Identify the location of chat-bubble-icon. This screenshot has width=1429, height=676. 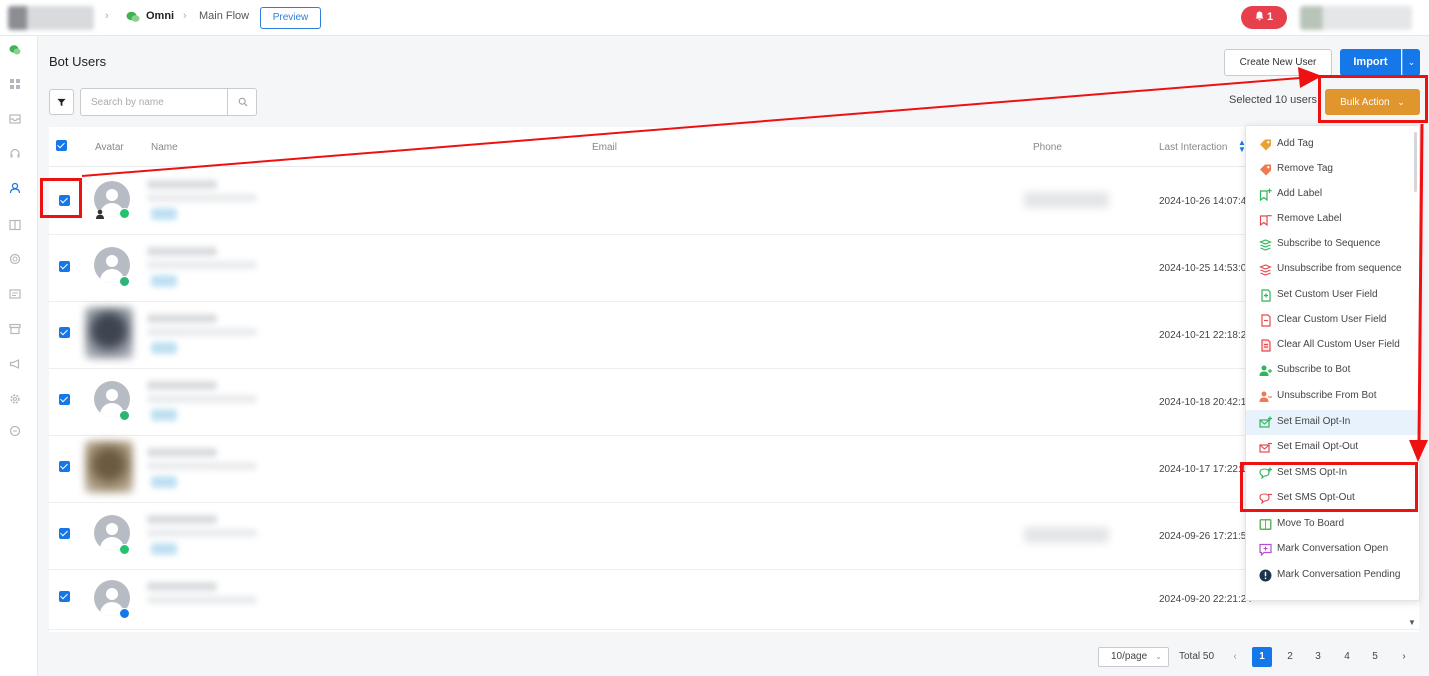
(15, 431).